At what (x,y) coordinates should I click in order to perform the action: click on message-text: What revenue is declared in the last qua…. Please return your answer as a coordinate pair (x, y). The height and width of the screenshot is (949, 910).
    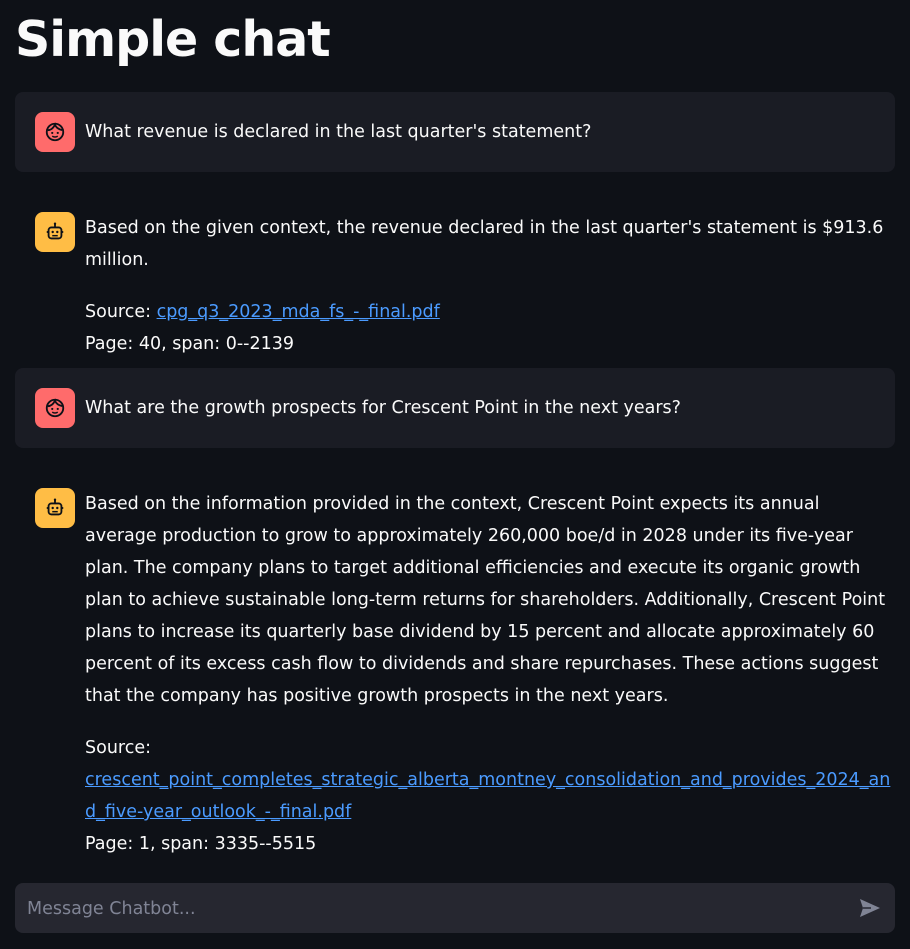
    Looking at the image, I should click on (338, 132).